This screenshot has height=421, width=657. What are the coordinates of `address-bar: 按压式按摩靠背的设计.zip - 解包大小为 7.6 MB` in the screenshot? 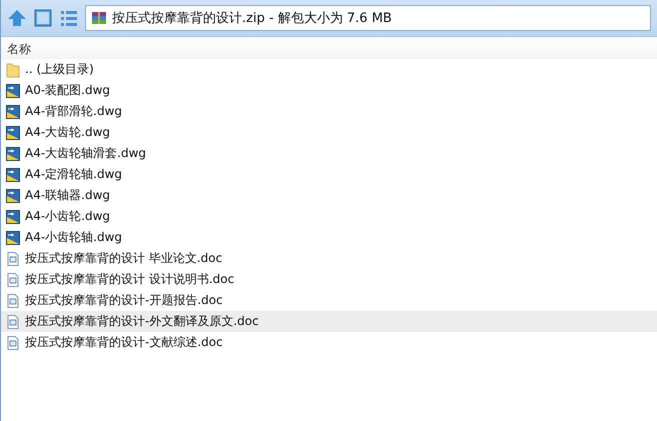 It's located at (368, 18).